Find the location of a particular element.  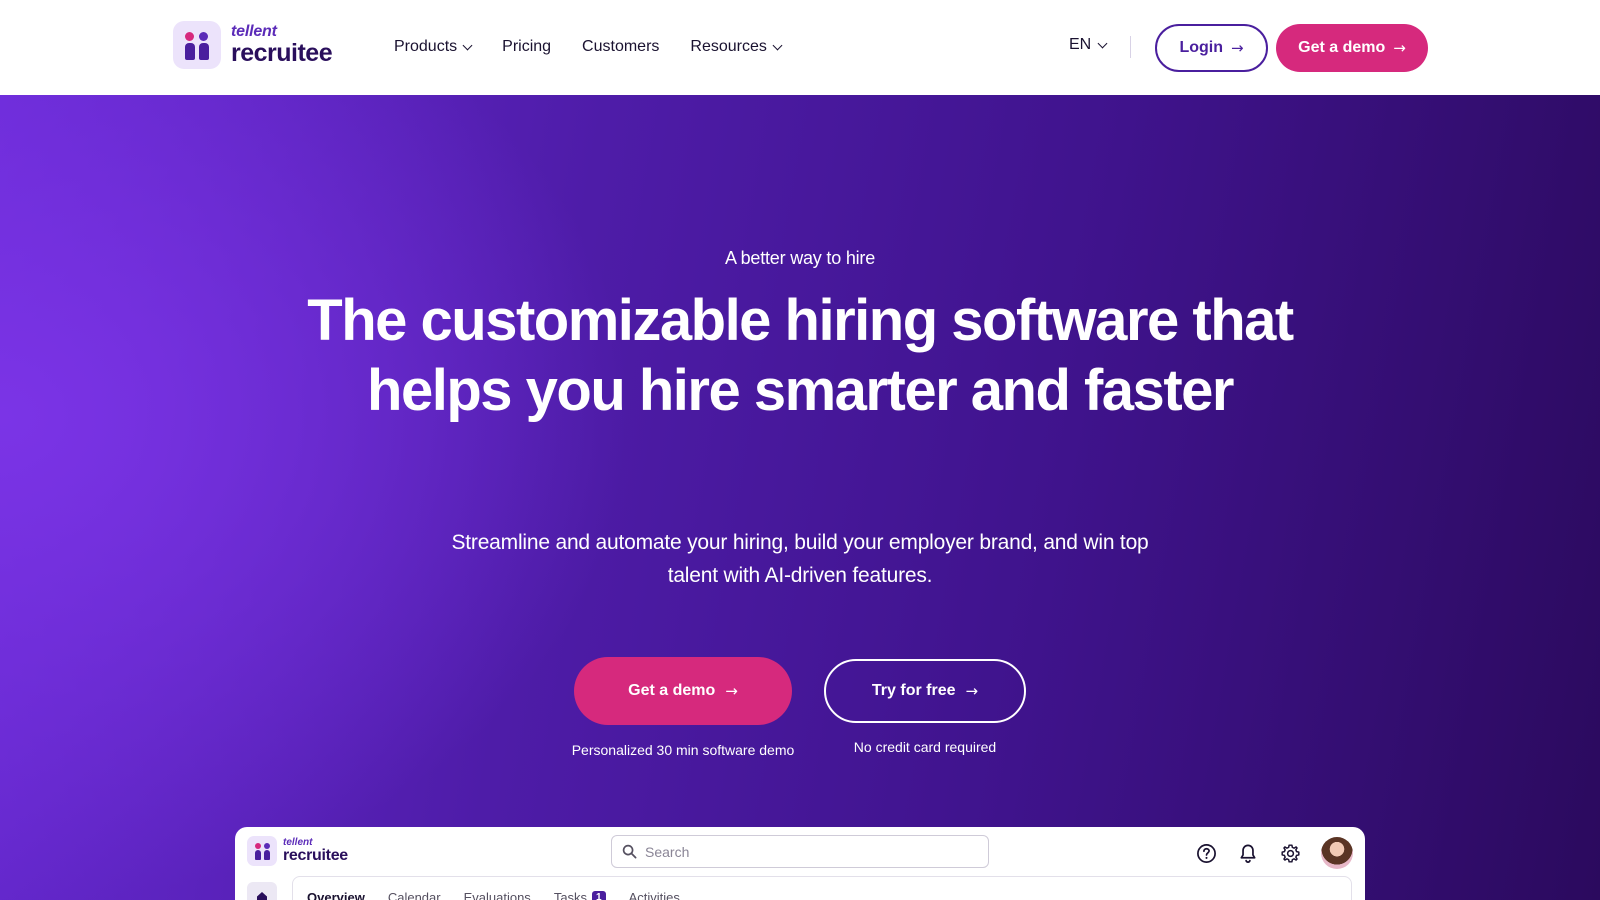

tab-calendar: Calendar is located at coordinates (414, 895).